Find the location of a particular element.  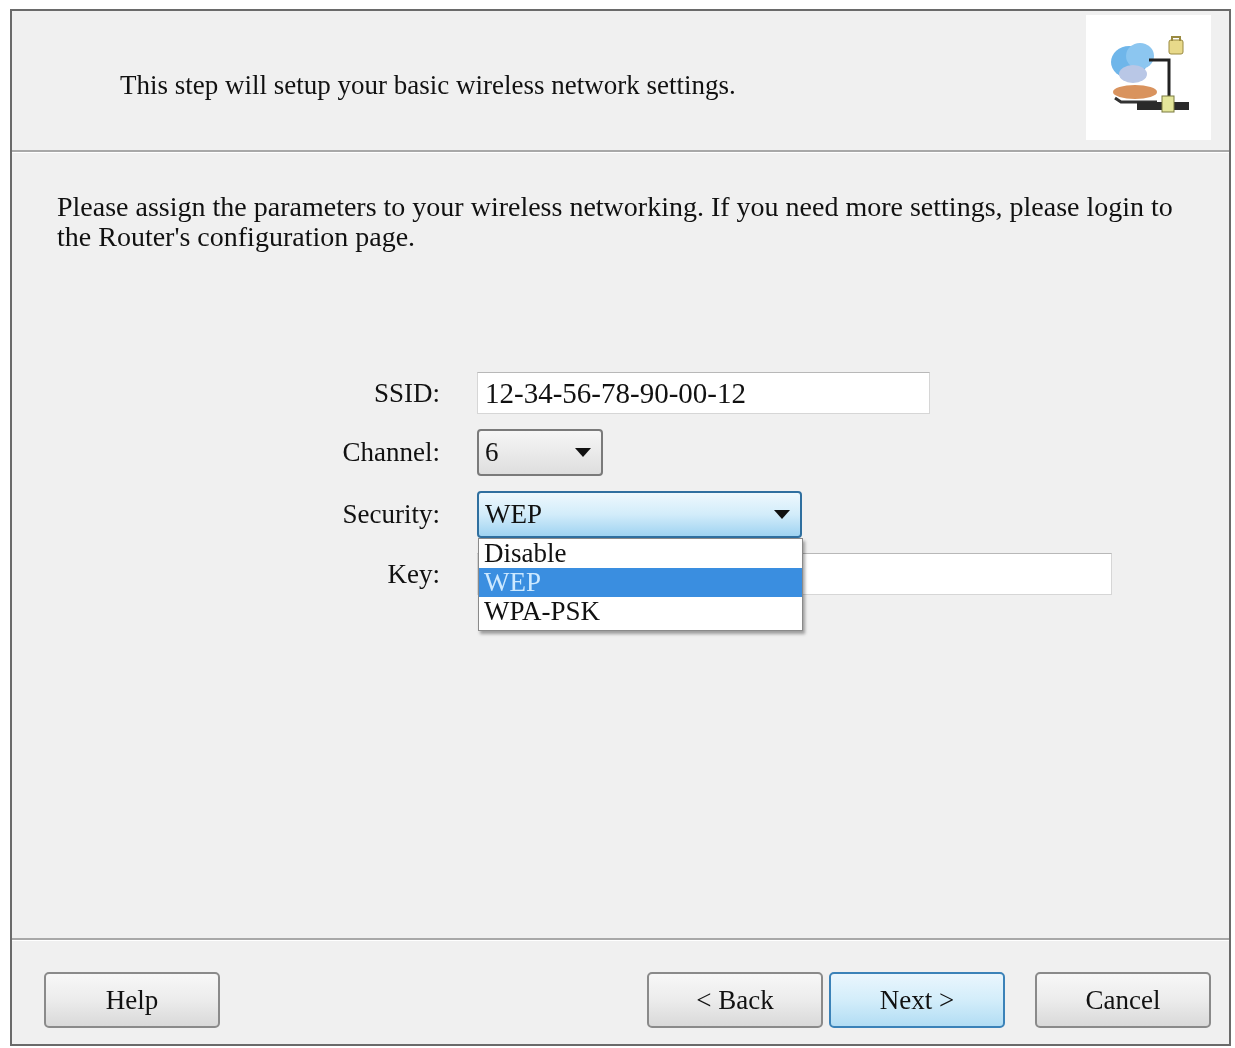

dropdown-option: Disable is located at coordinates (640, 553).